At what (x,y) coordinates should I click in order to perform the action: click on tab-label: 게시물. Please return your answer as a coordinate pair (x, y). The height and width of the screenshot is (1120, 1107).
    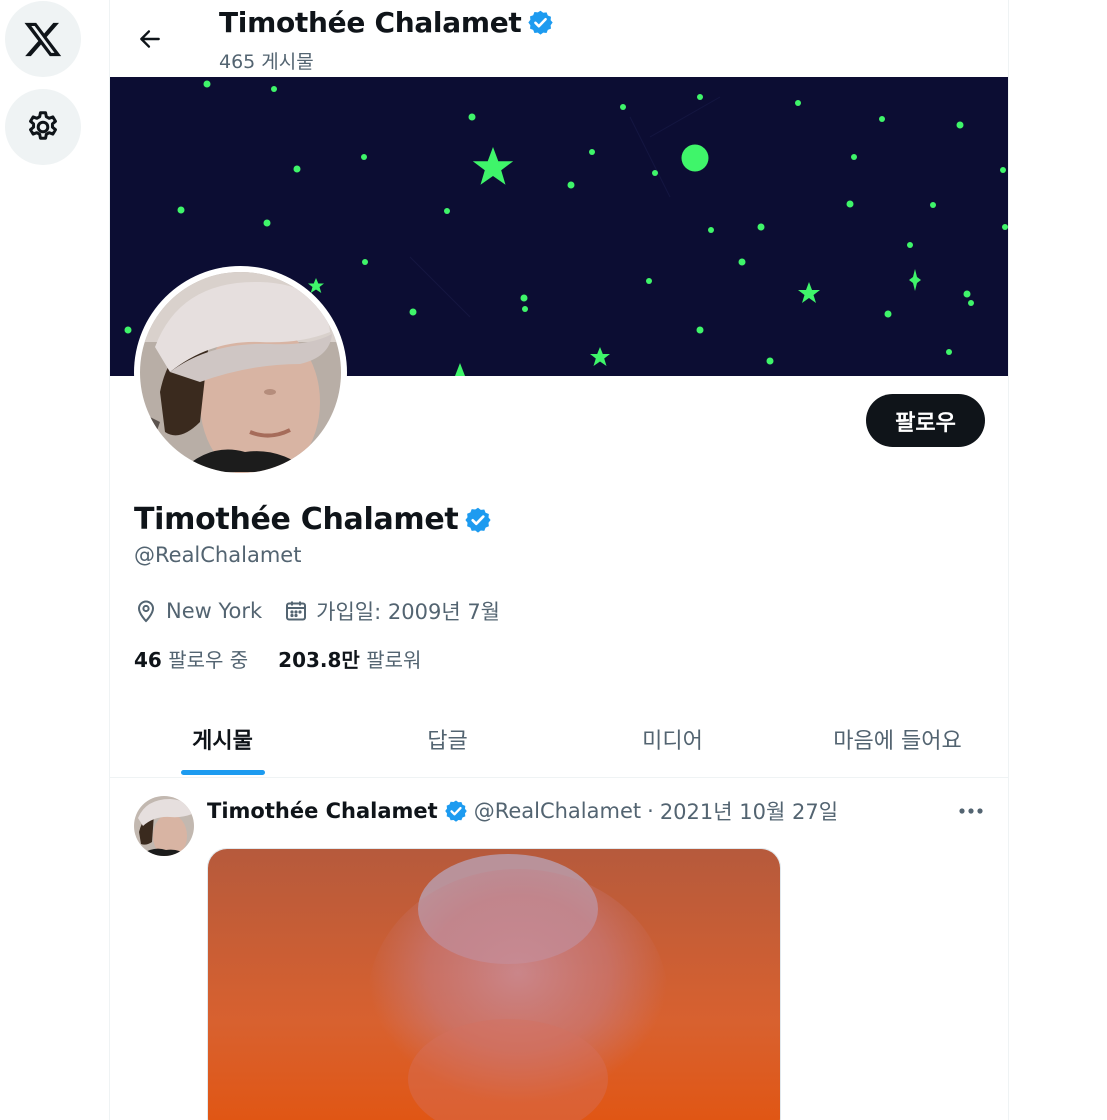
    Looking at the image, I should click on (222, 741).